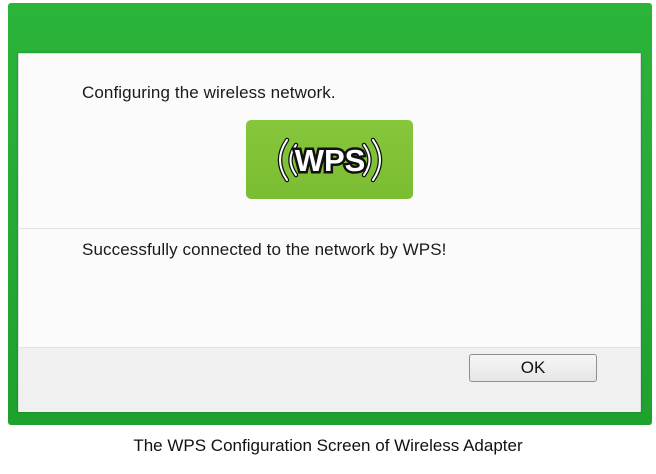 The height and width of the screenshot is (474, 656). I want to click on wps-badge-text: WPS, so click(329, 160).